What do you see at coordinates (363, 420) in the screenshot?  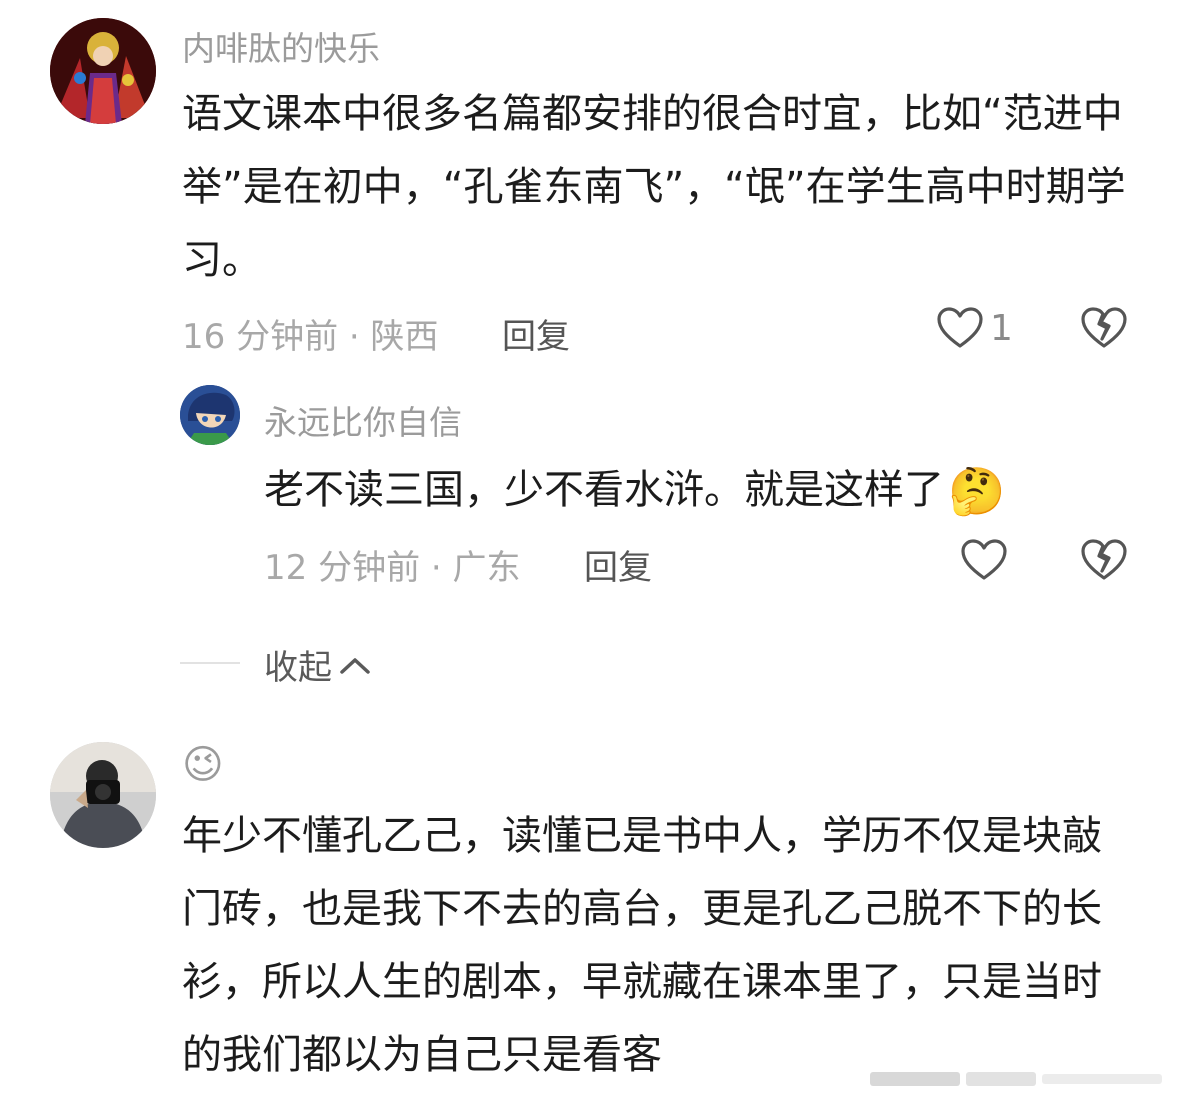 I see `reply-username: 永远比你自信` at bounding box center [363, 420].